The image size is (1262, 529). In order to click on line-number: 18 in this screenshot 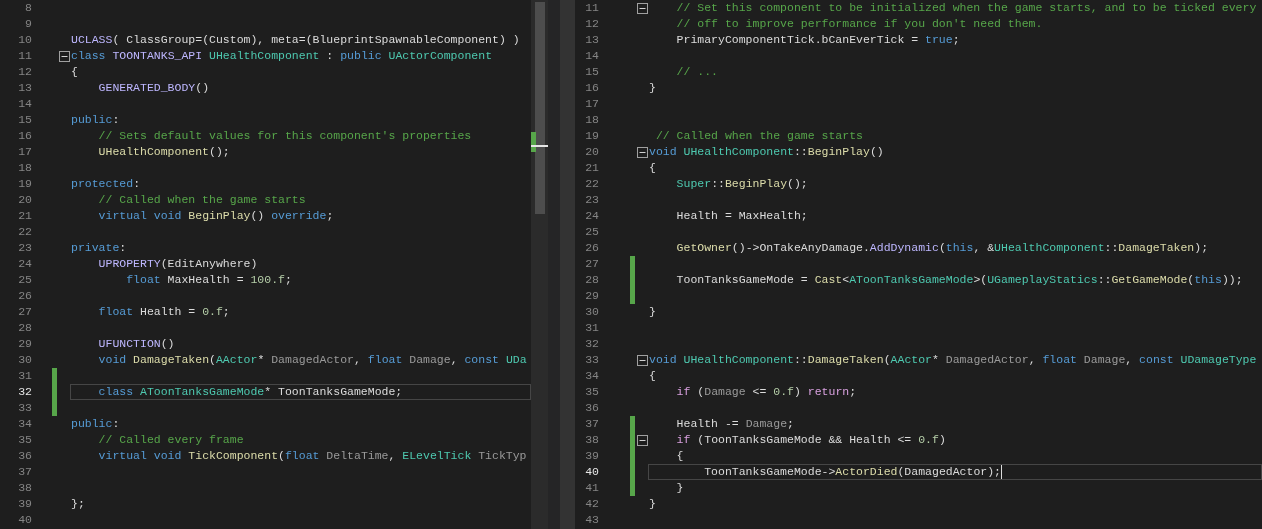, I will do `click(24, 168)`.